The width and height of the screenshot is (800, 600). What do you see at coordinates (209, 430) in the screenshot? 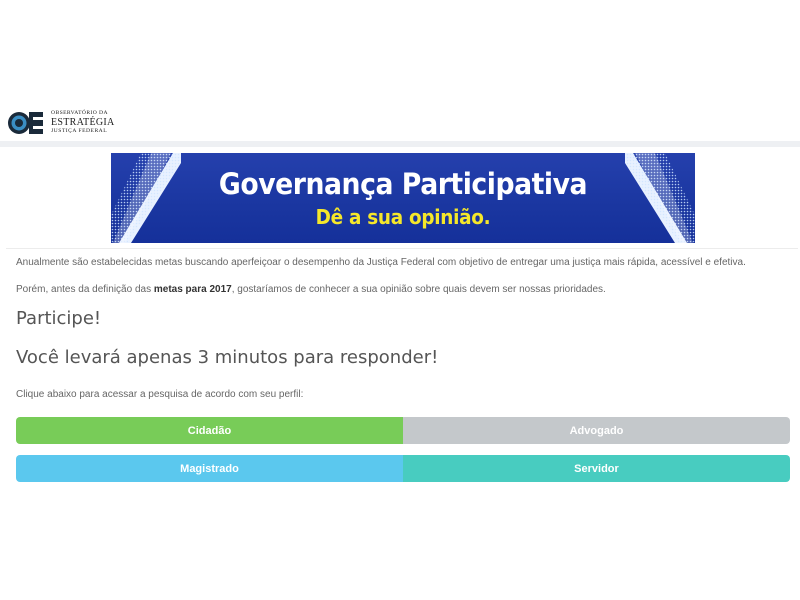
I see `cidadao-button: Cidadão` at bounding box center [209, 430].